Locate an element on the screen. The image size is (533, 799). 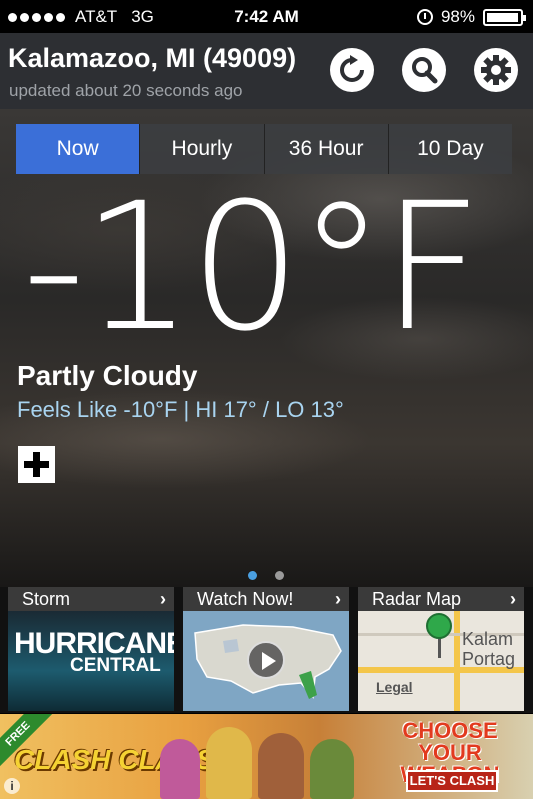
tile-watch-now: Watch Now! › is located at coordinates (266, 649).